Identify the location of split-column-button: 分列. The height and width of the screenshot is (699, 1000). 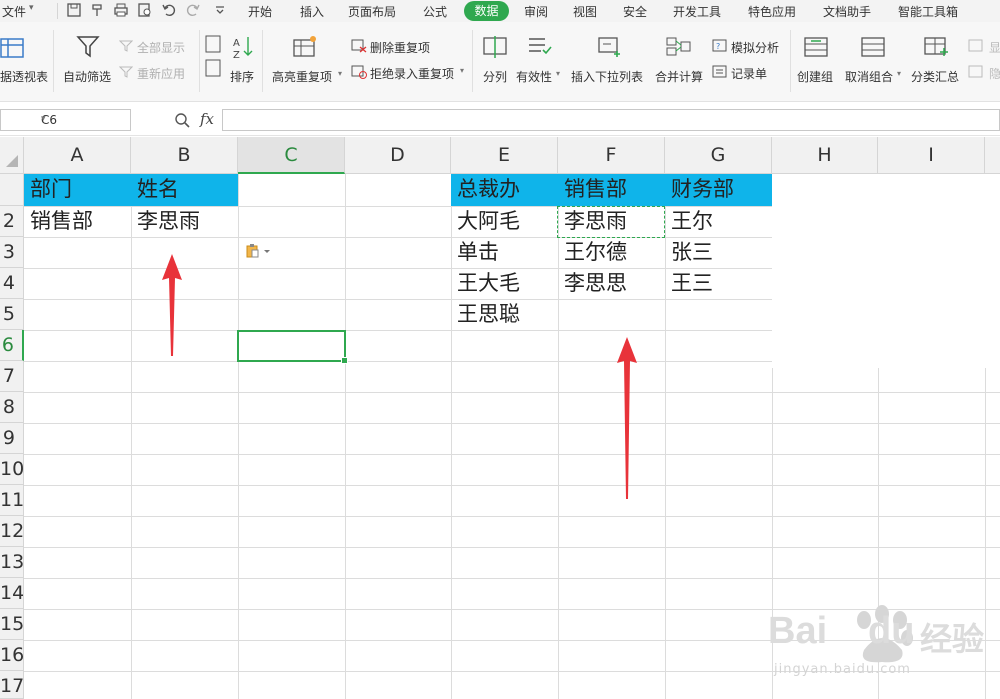
(495, 76).